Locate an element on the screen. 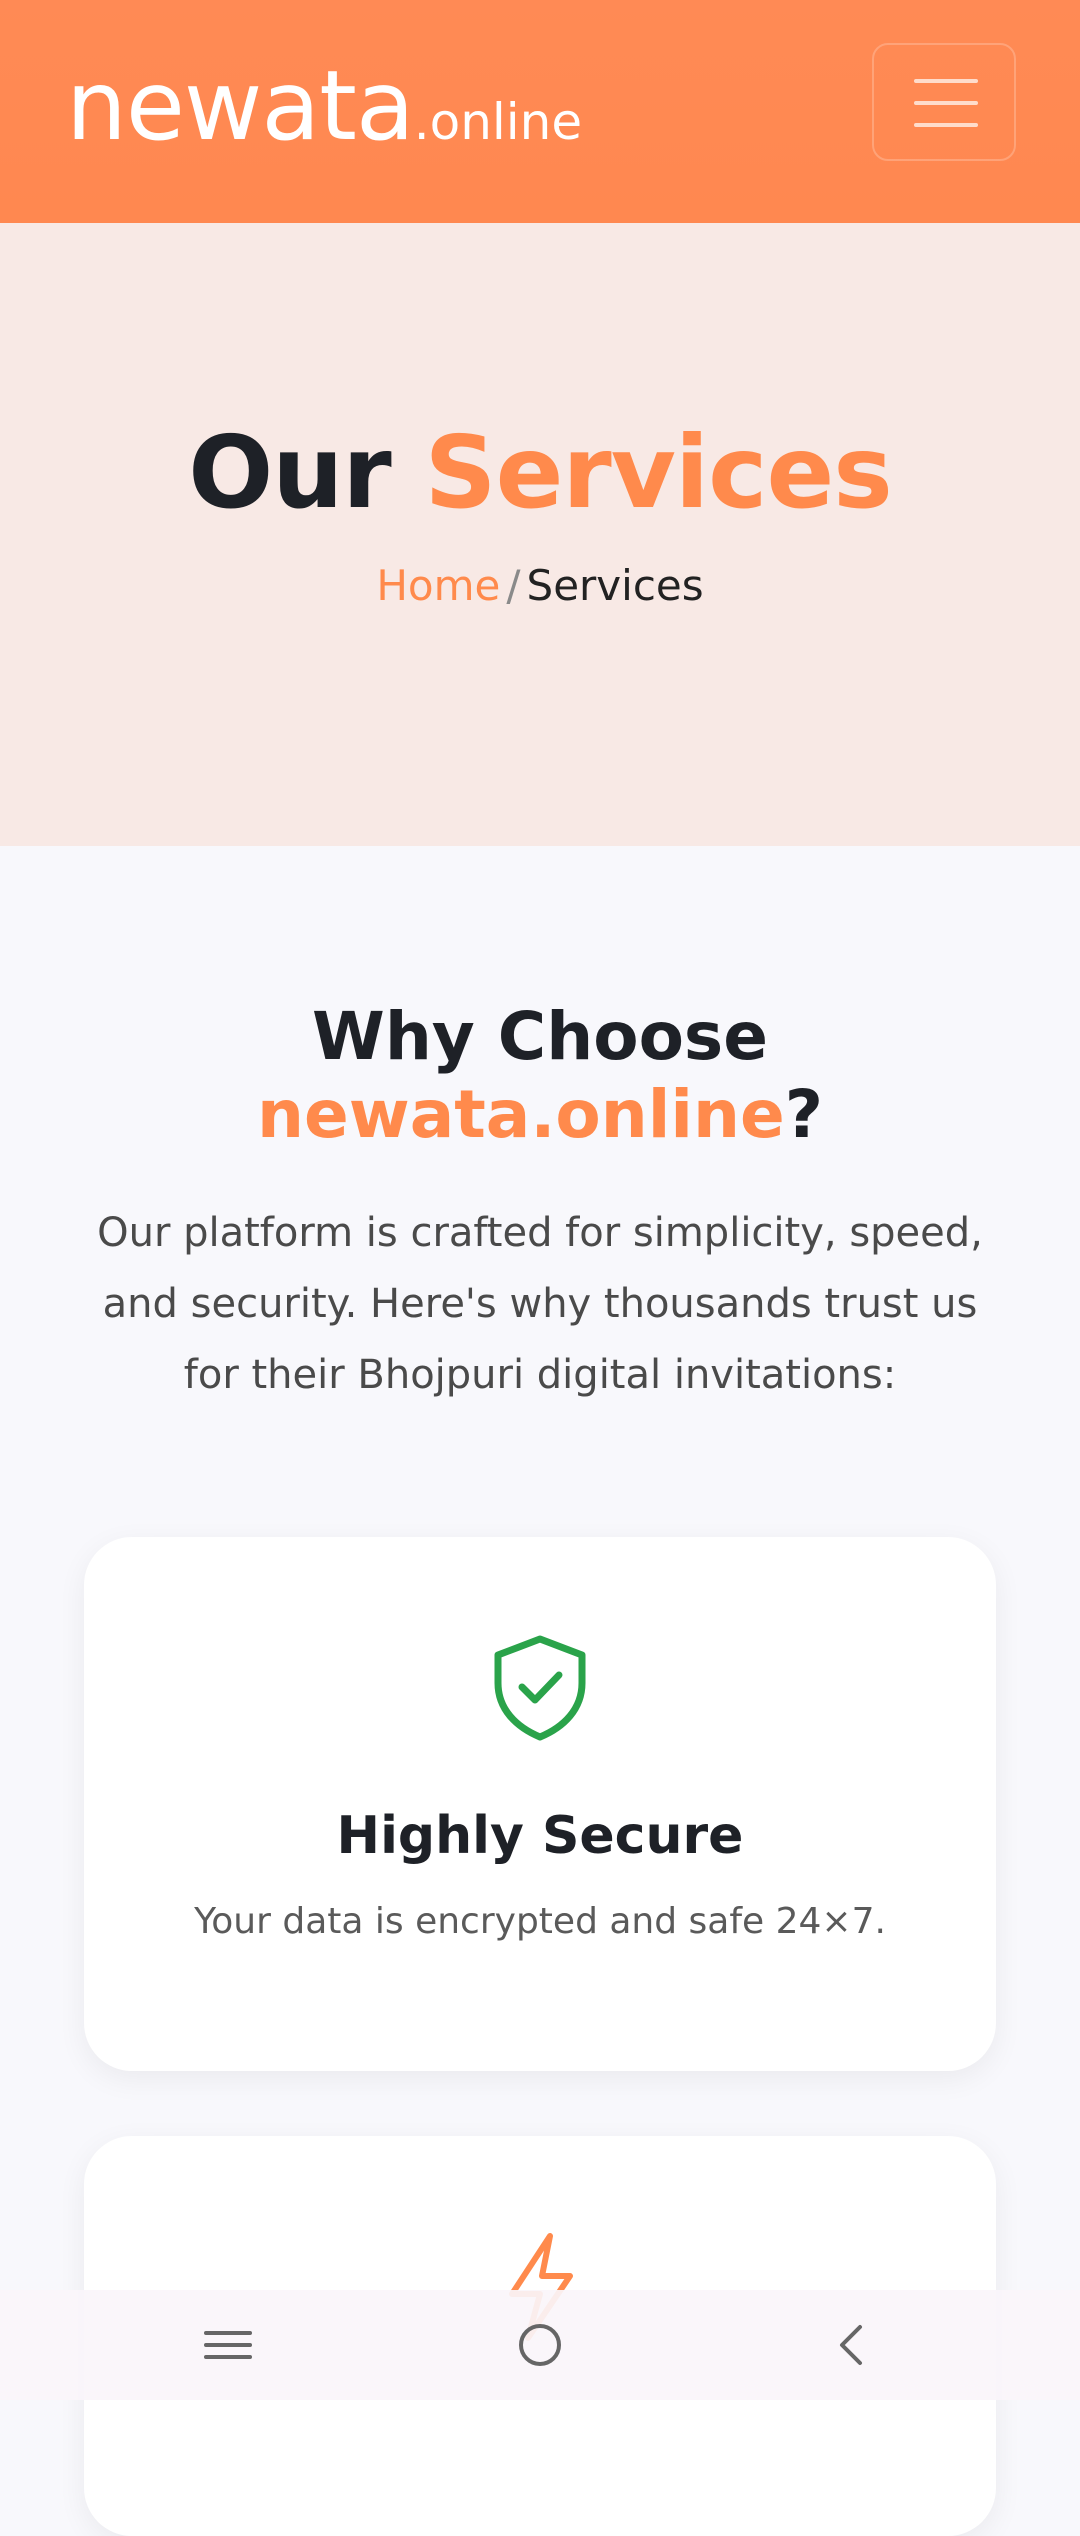 This screenshot has width=1080, height=2536. back-chevron-icon is located at coordinates (851, 2345).